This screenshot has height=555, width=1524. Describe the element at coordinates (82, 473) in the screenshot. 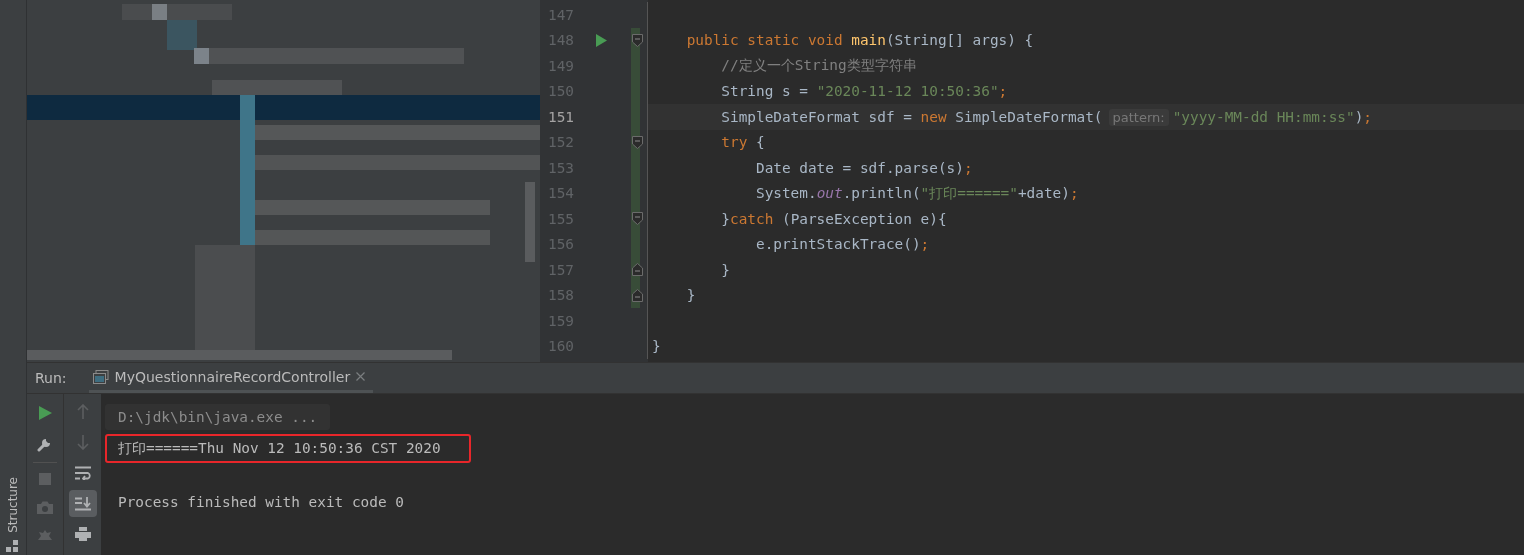

I see `soft-wrap-icon` at that location.